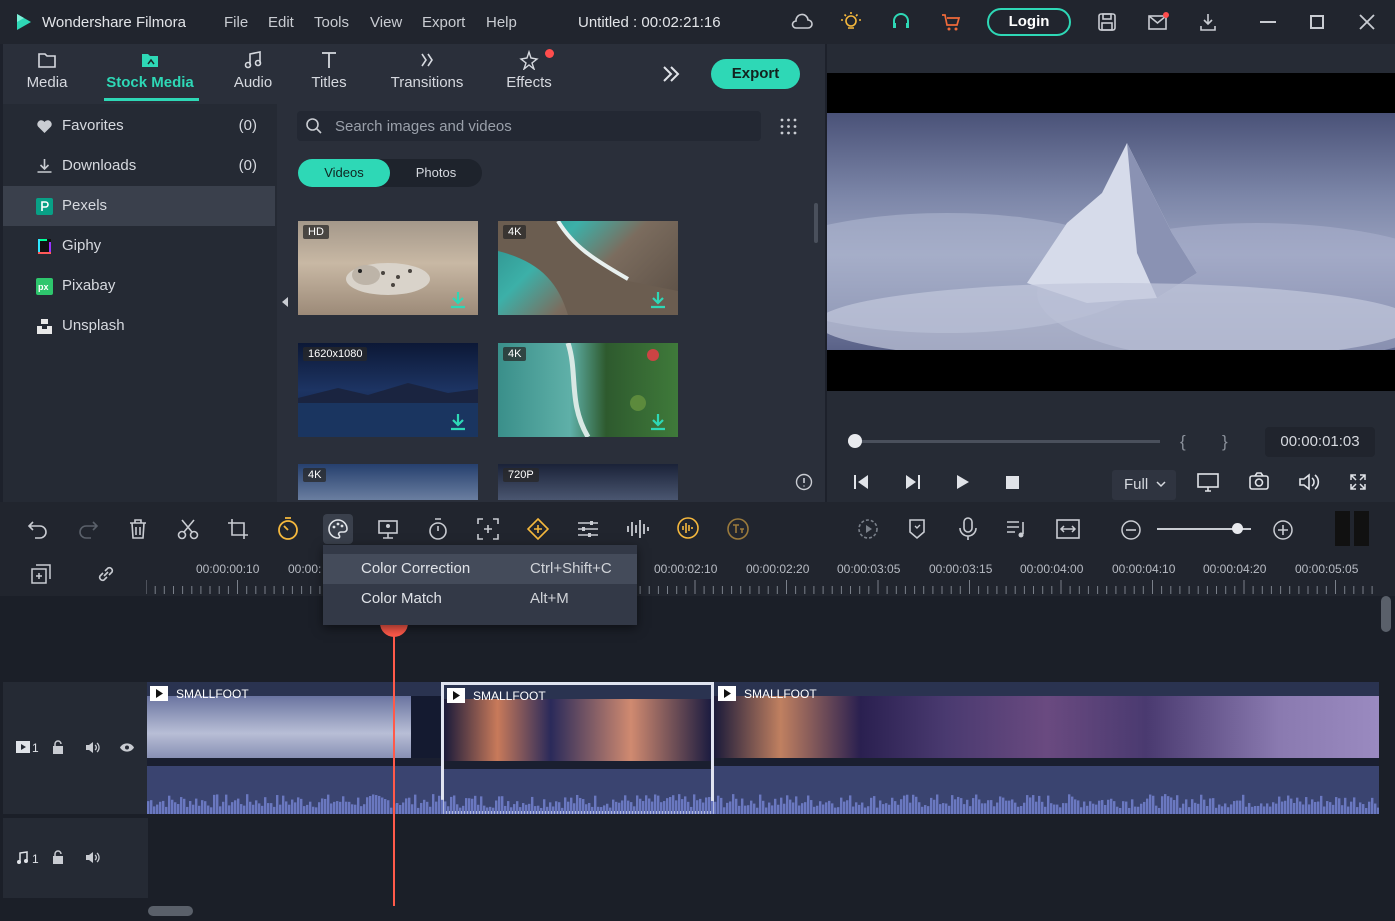 This screenshot has width=1395, height=921. I want to click on sidebar-item-favorites: Favorites (0), so click(139, 126).